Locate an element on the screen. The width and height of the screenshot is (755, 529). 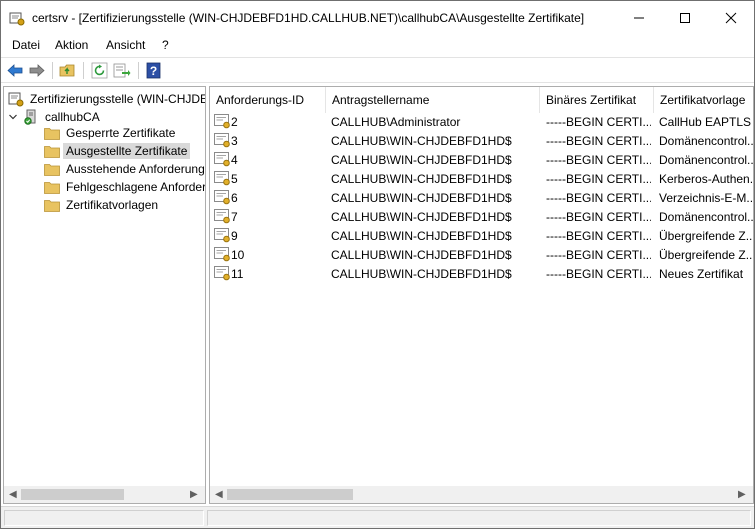
cell-template: Neues Zertifikat is located at coordinates (701, 274).